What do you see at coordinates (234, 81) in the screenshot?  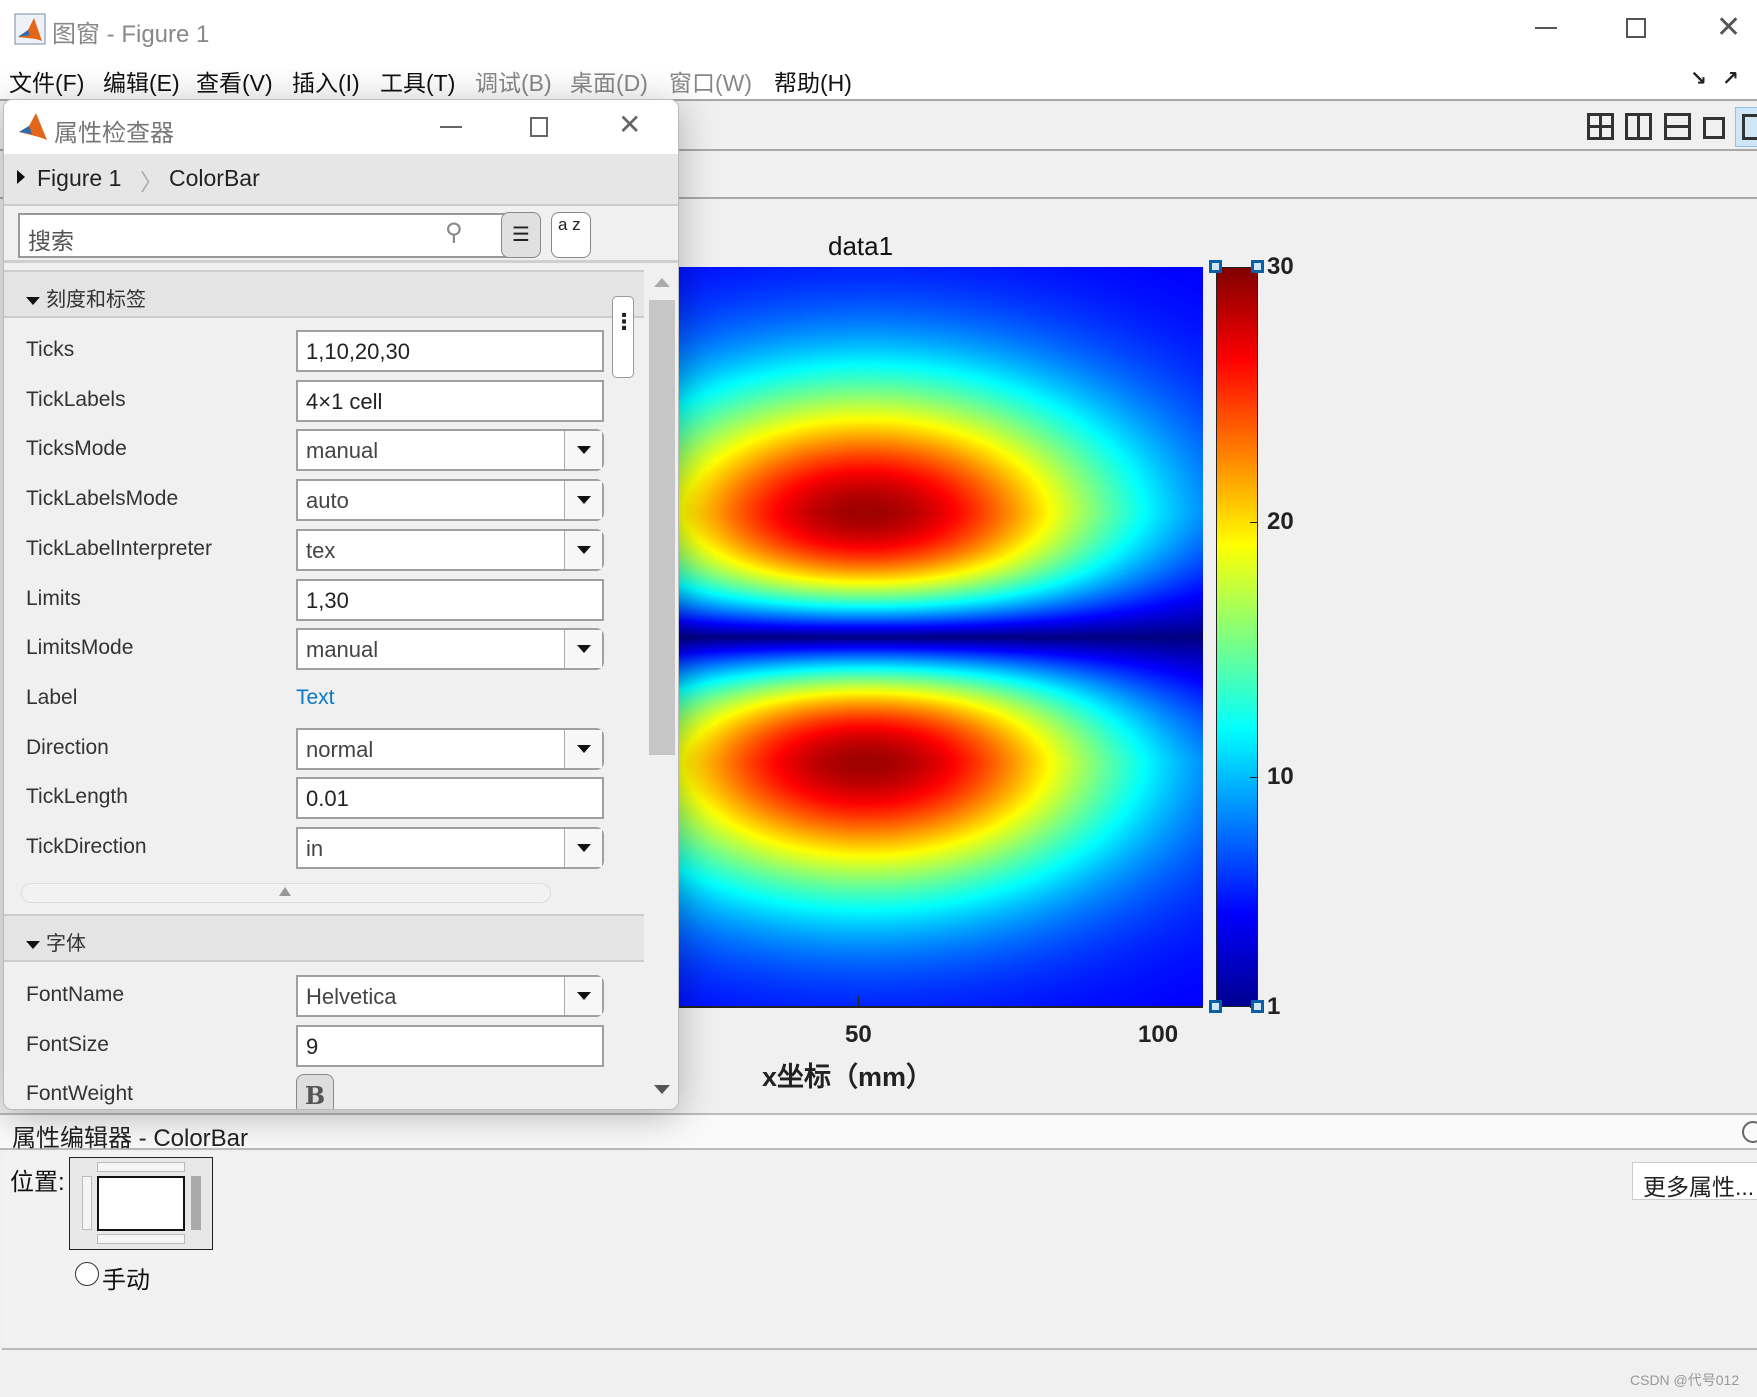 I see `menu-view: 查看(V)` at bounding box center [234, 81].